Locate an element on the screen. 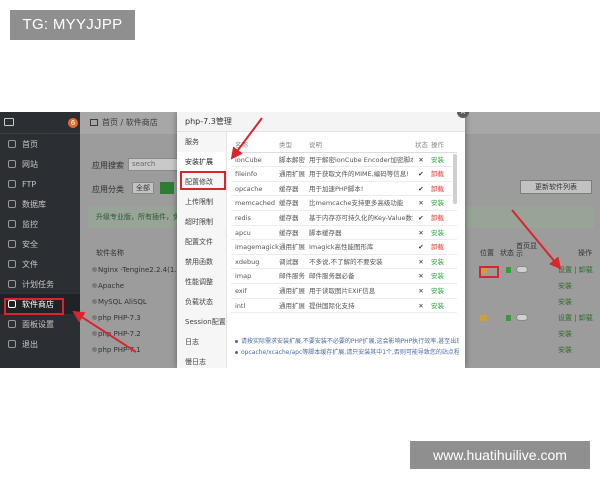  extension-row: imagemagick 通用扩展 Imagick高性能图形库 ✔ 卸载 is located at coordinates (344, 247).